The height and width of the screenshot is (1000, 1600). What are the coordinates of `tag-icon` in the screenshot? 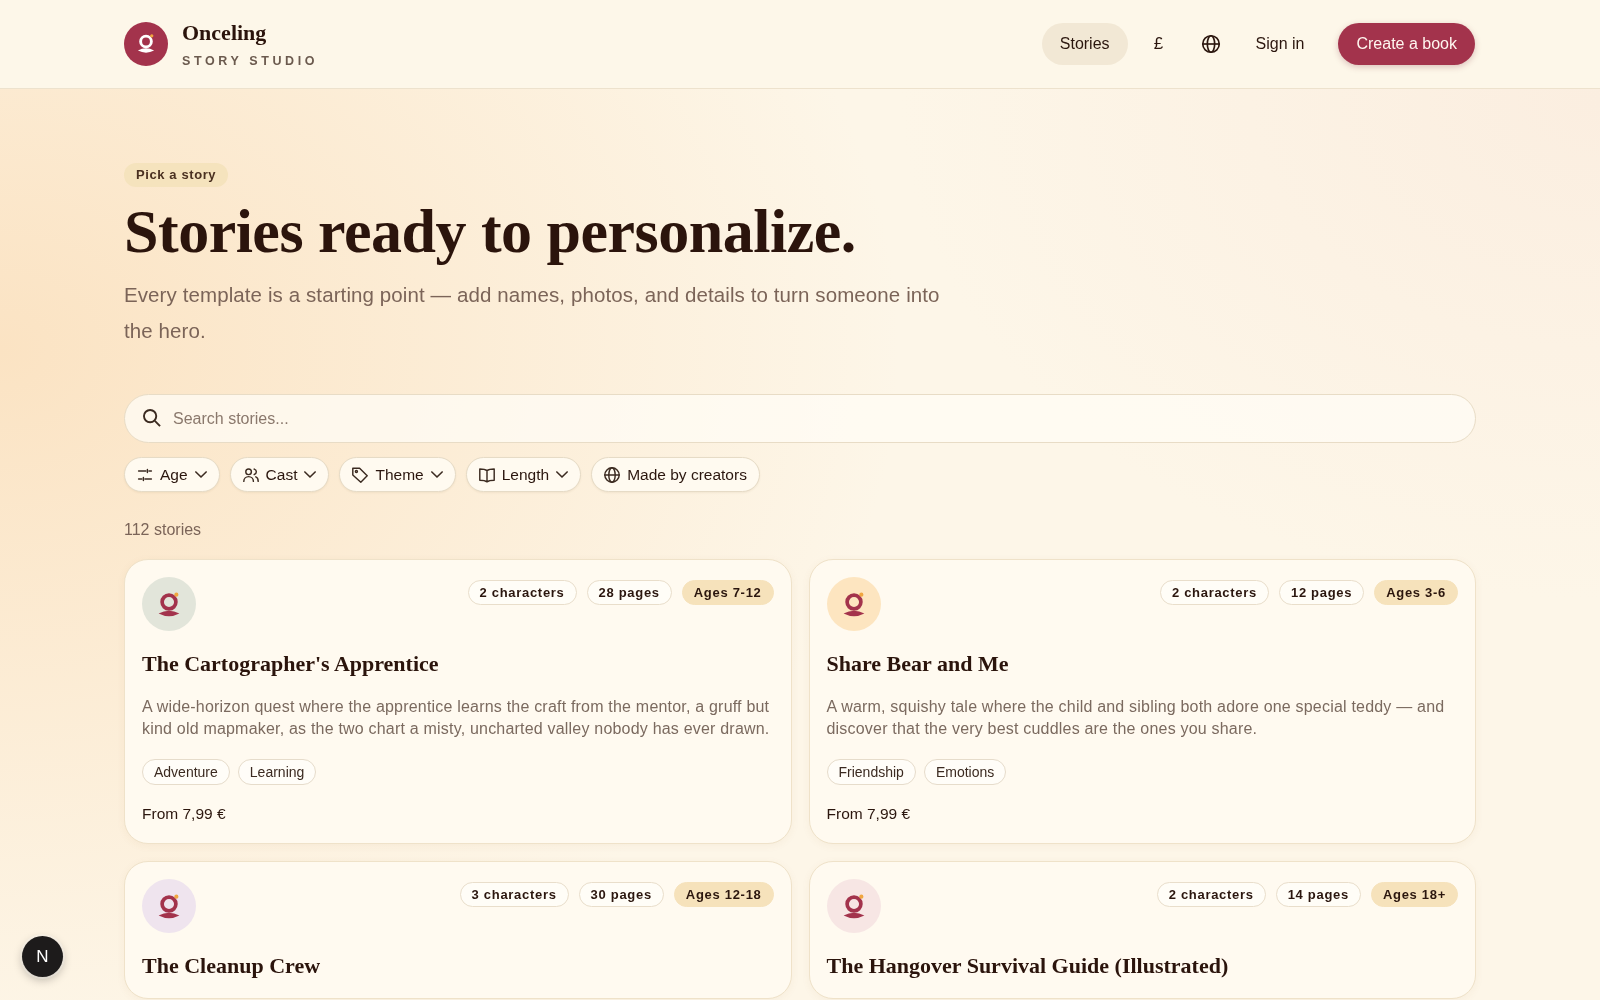 It's located at (360, 474).